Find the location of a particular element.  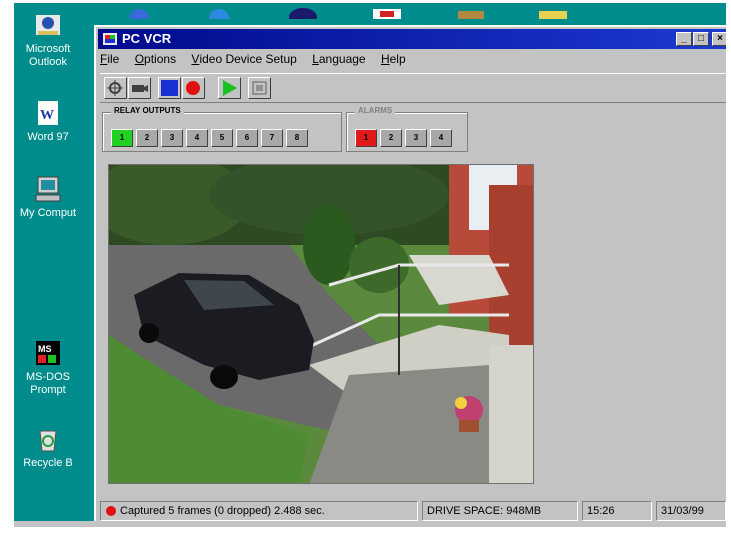

relay-output-8-button: 8 is located at coordinates (297, 138).